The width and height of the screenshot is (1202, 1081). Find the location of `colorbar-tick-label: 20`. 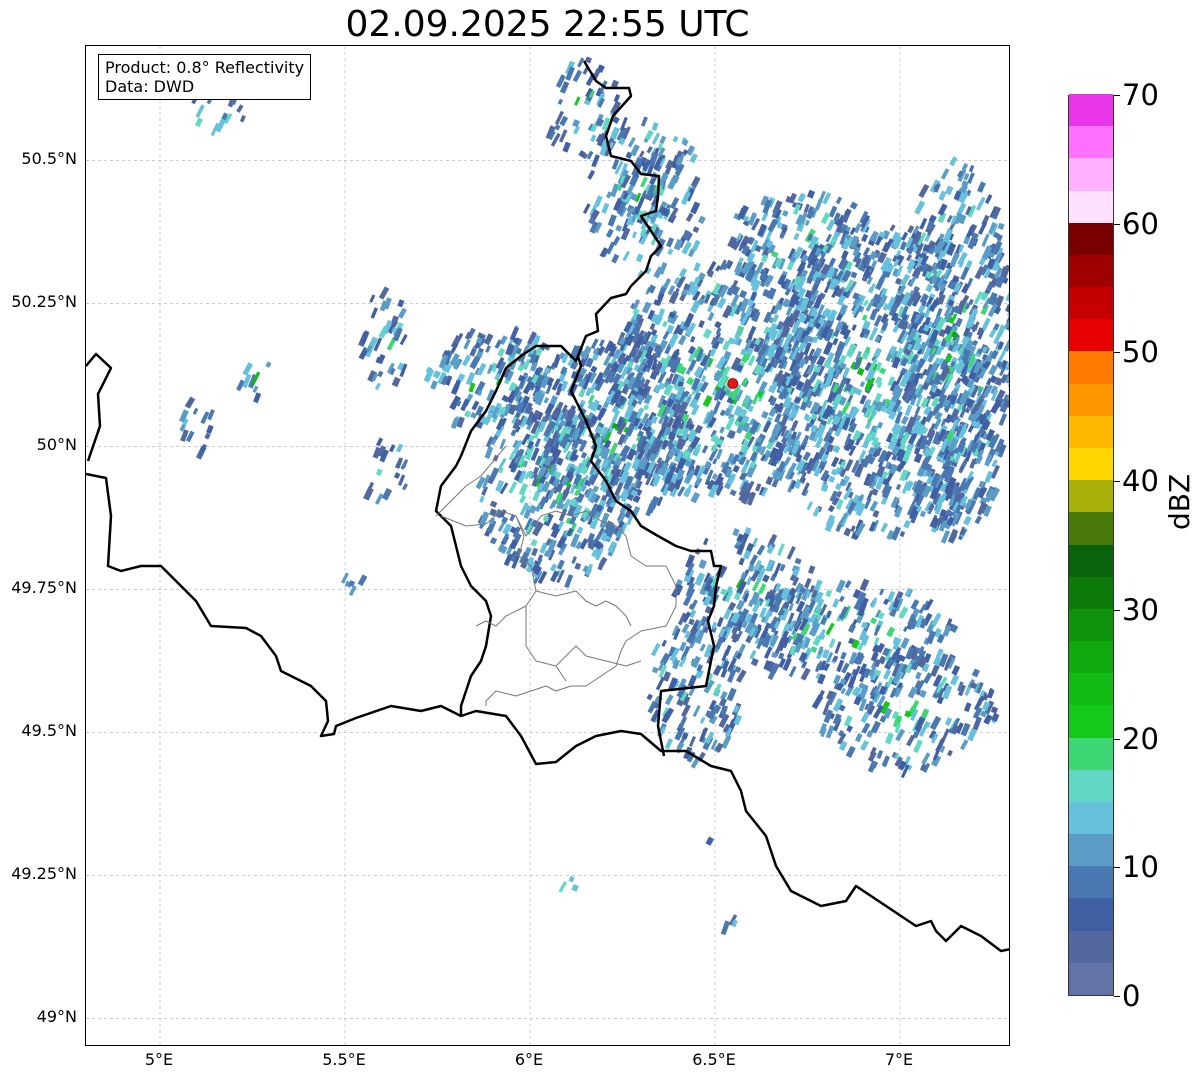

colorbar-tick-label: 20 is located at coordinates (1140, 738).